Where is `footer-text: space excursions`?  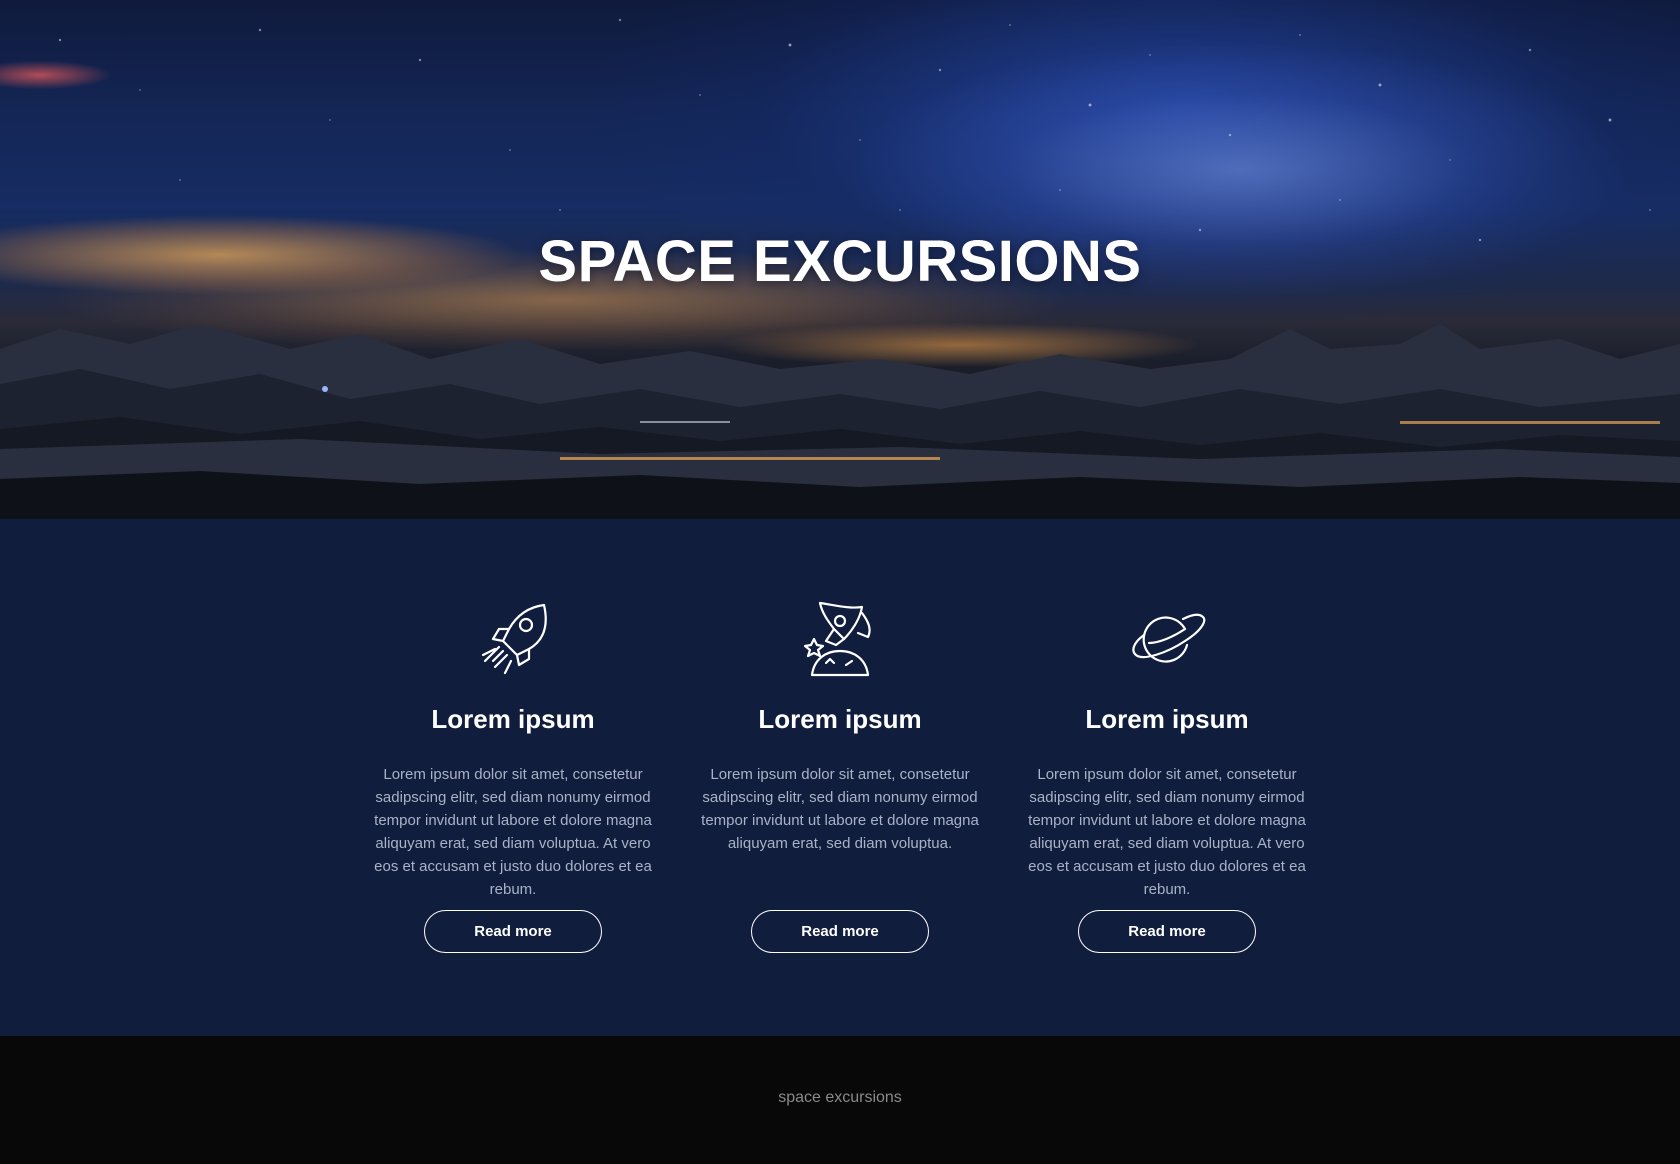
footer-text: space excursions is located at coordinates (840, 1097).